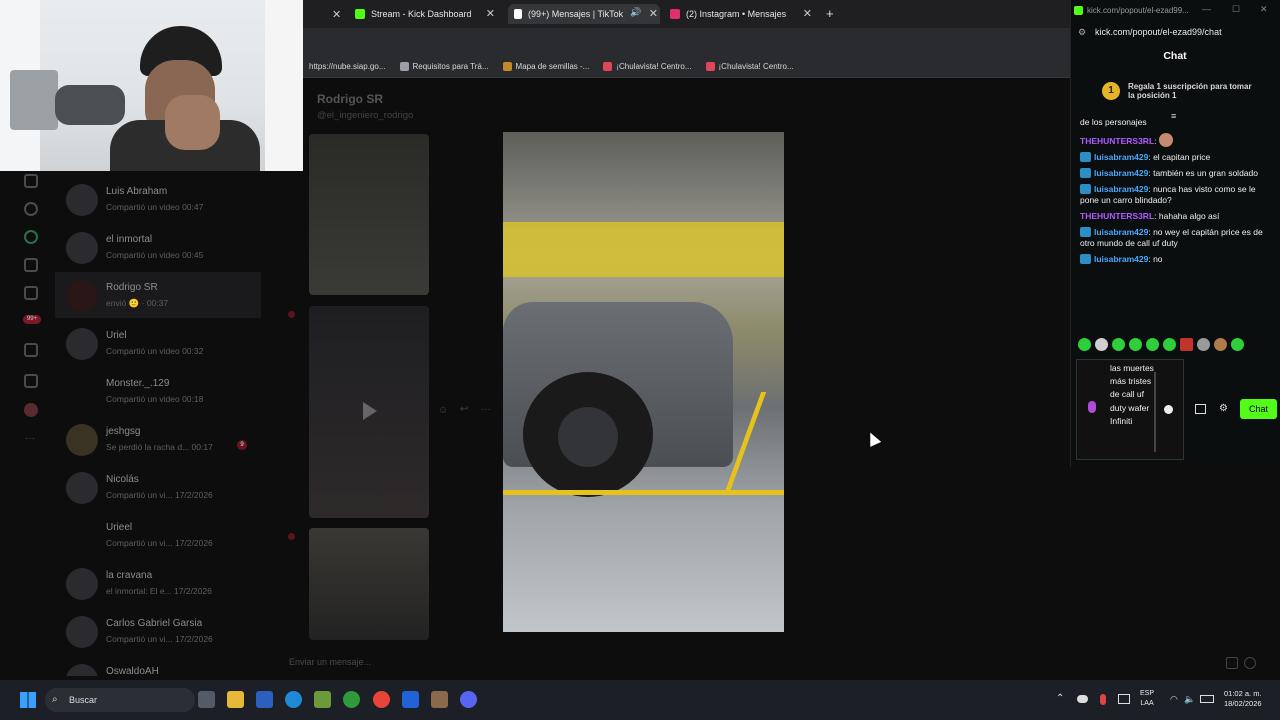  Describe the element at coordinates (55, 699) in the screenshot. I see `search-icon: ⌕` at that location.